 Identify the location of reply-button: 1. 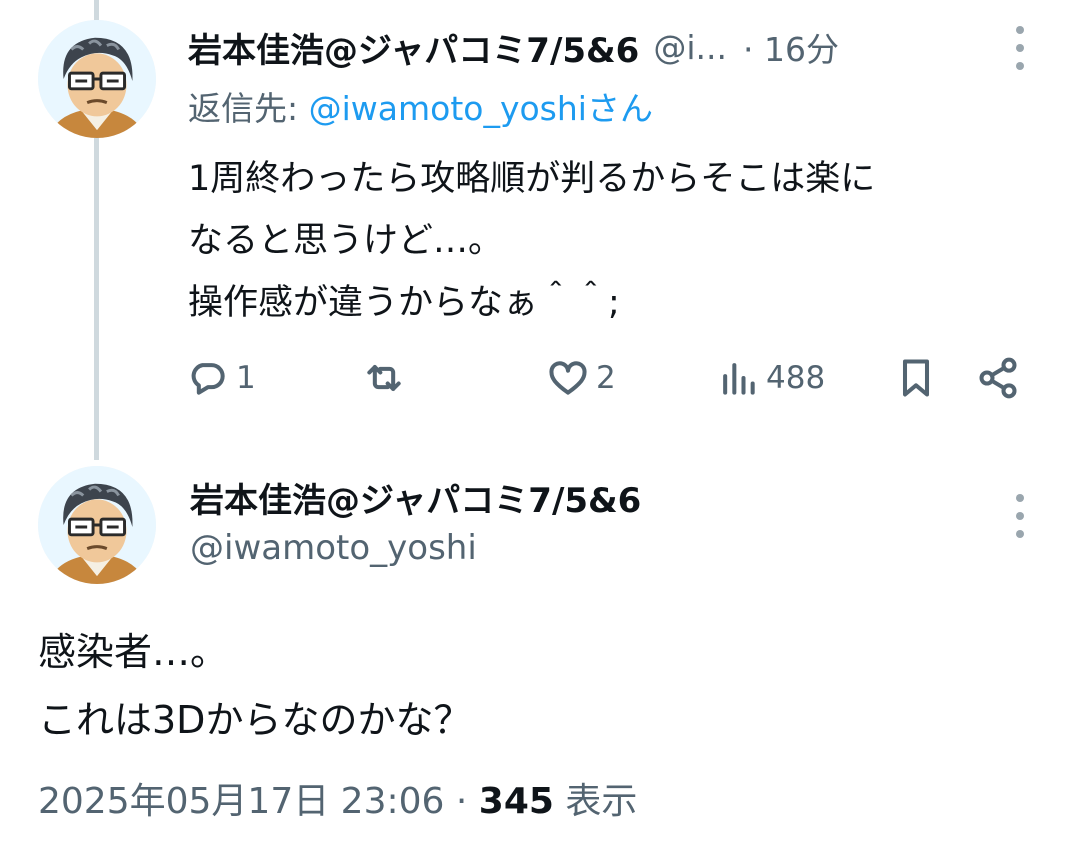
(221, 378).